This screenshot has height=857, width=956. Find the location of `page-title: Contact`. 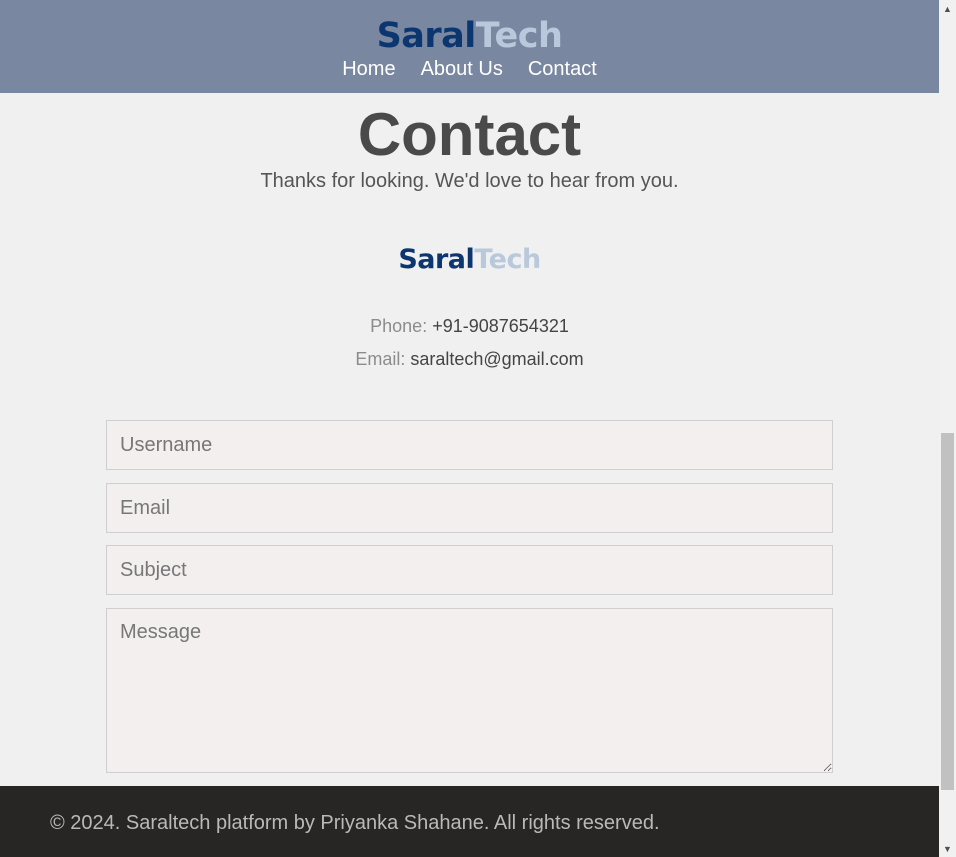

page-title: Contact is located at coordinates (469, 134).